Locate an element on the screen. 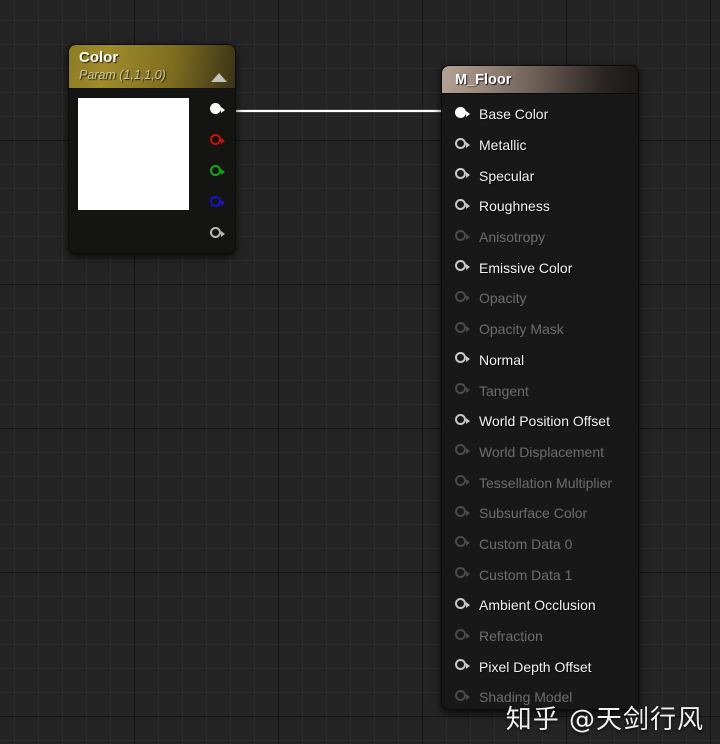  input-pin-label: Pixel Depth Offset is located at coordinates (535, 666).